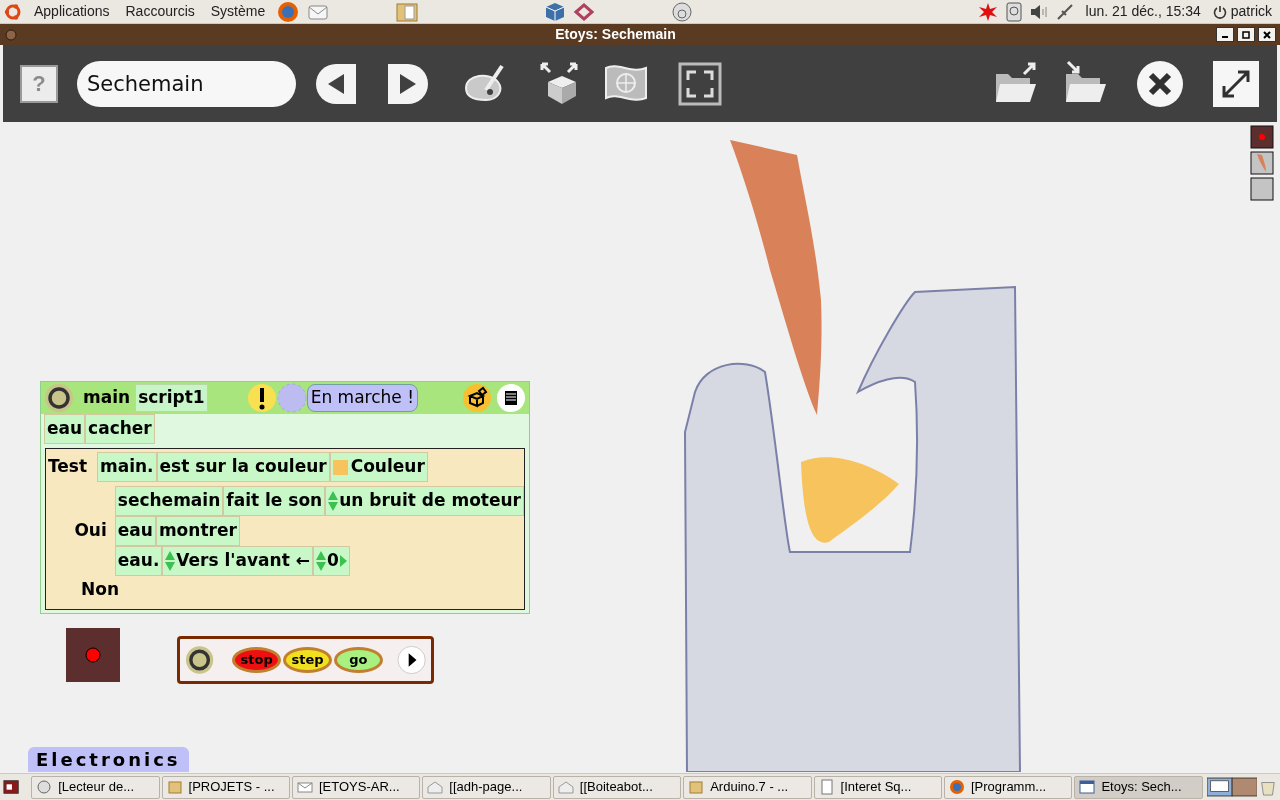 The width and height of the screenshot is (1280, 800). I want to click on yes-label: Oui, so click(90, 531).